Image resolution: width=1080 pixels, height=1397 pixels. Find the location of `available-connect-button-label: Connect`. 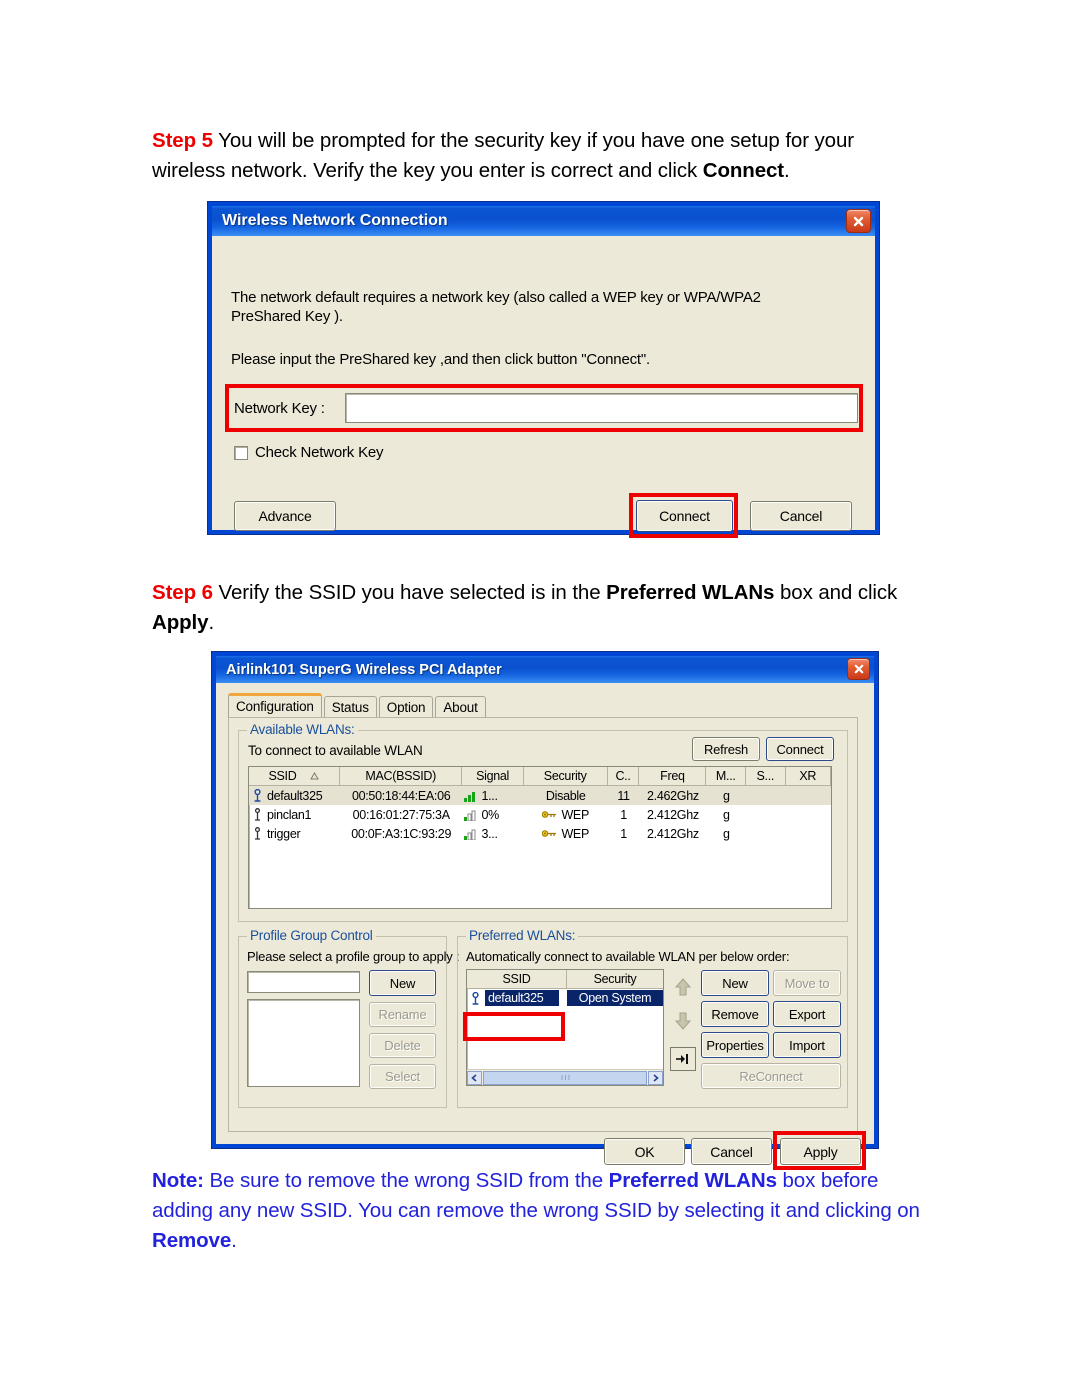

available-connect-button-label: Connect is located at coordinates (800, 749).